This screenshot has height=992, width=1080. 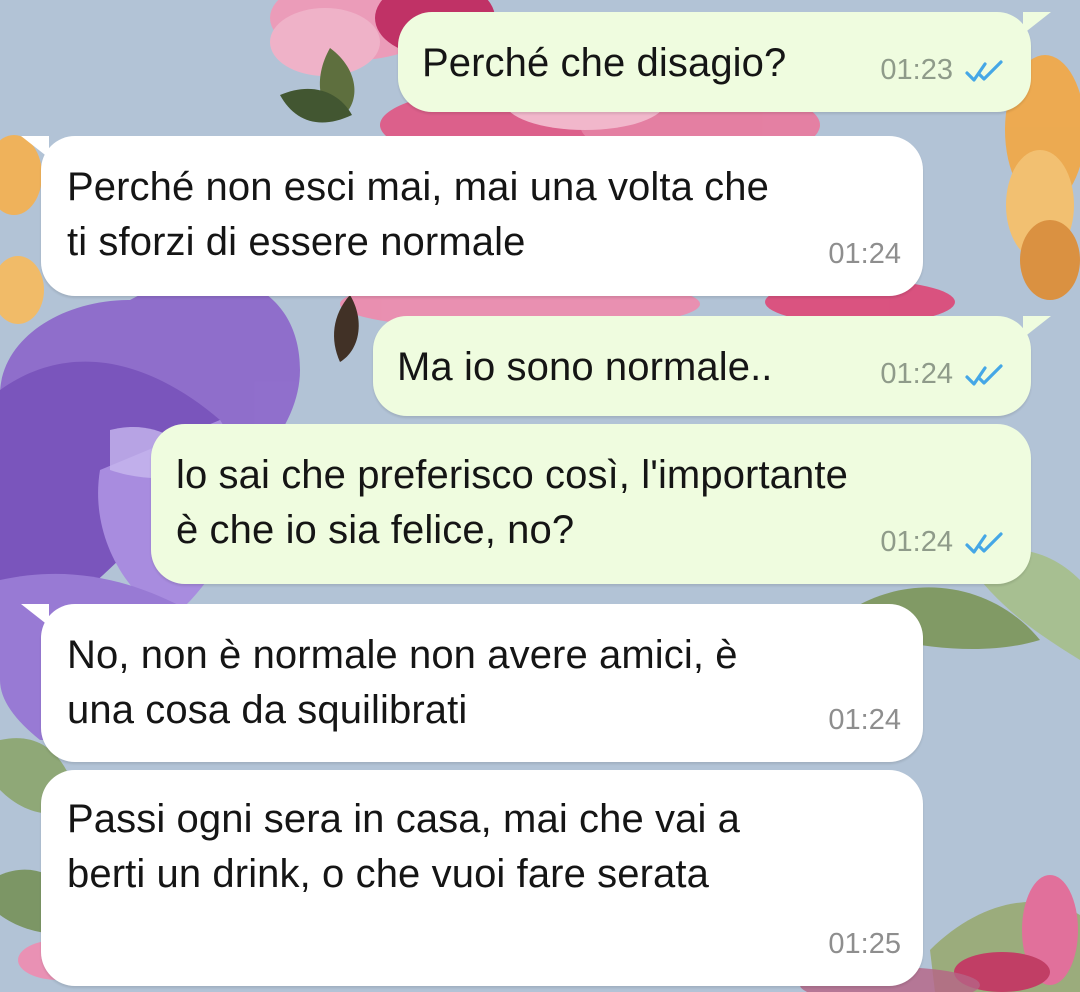 I want to click on message-meta: 01:25, so click(x=864, y=944).